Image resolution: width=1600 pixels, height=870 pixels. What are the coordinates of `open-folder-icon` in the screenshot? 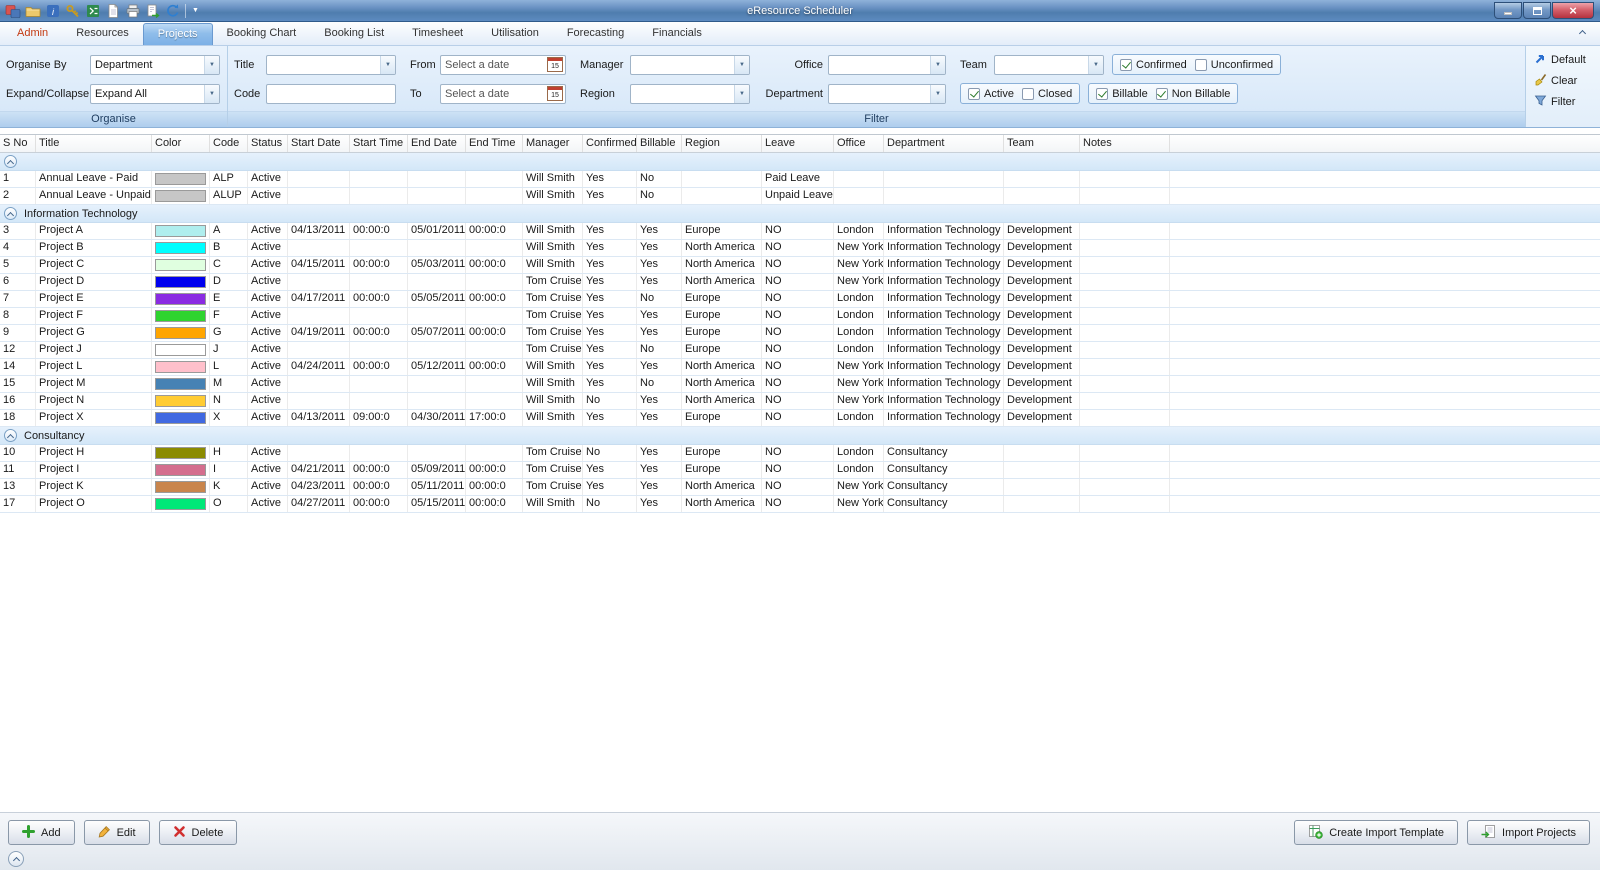 It's located at (32, 10).